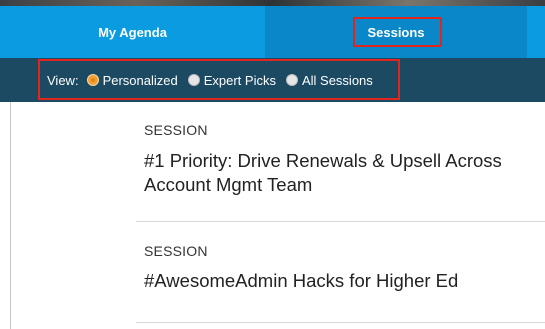 The width and height of the screenshot is (545, 329). I want to click on radio-expert-picks: Expert Picks, so click(231, 80).